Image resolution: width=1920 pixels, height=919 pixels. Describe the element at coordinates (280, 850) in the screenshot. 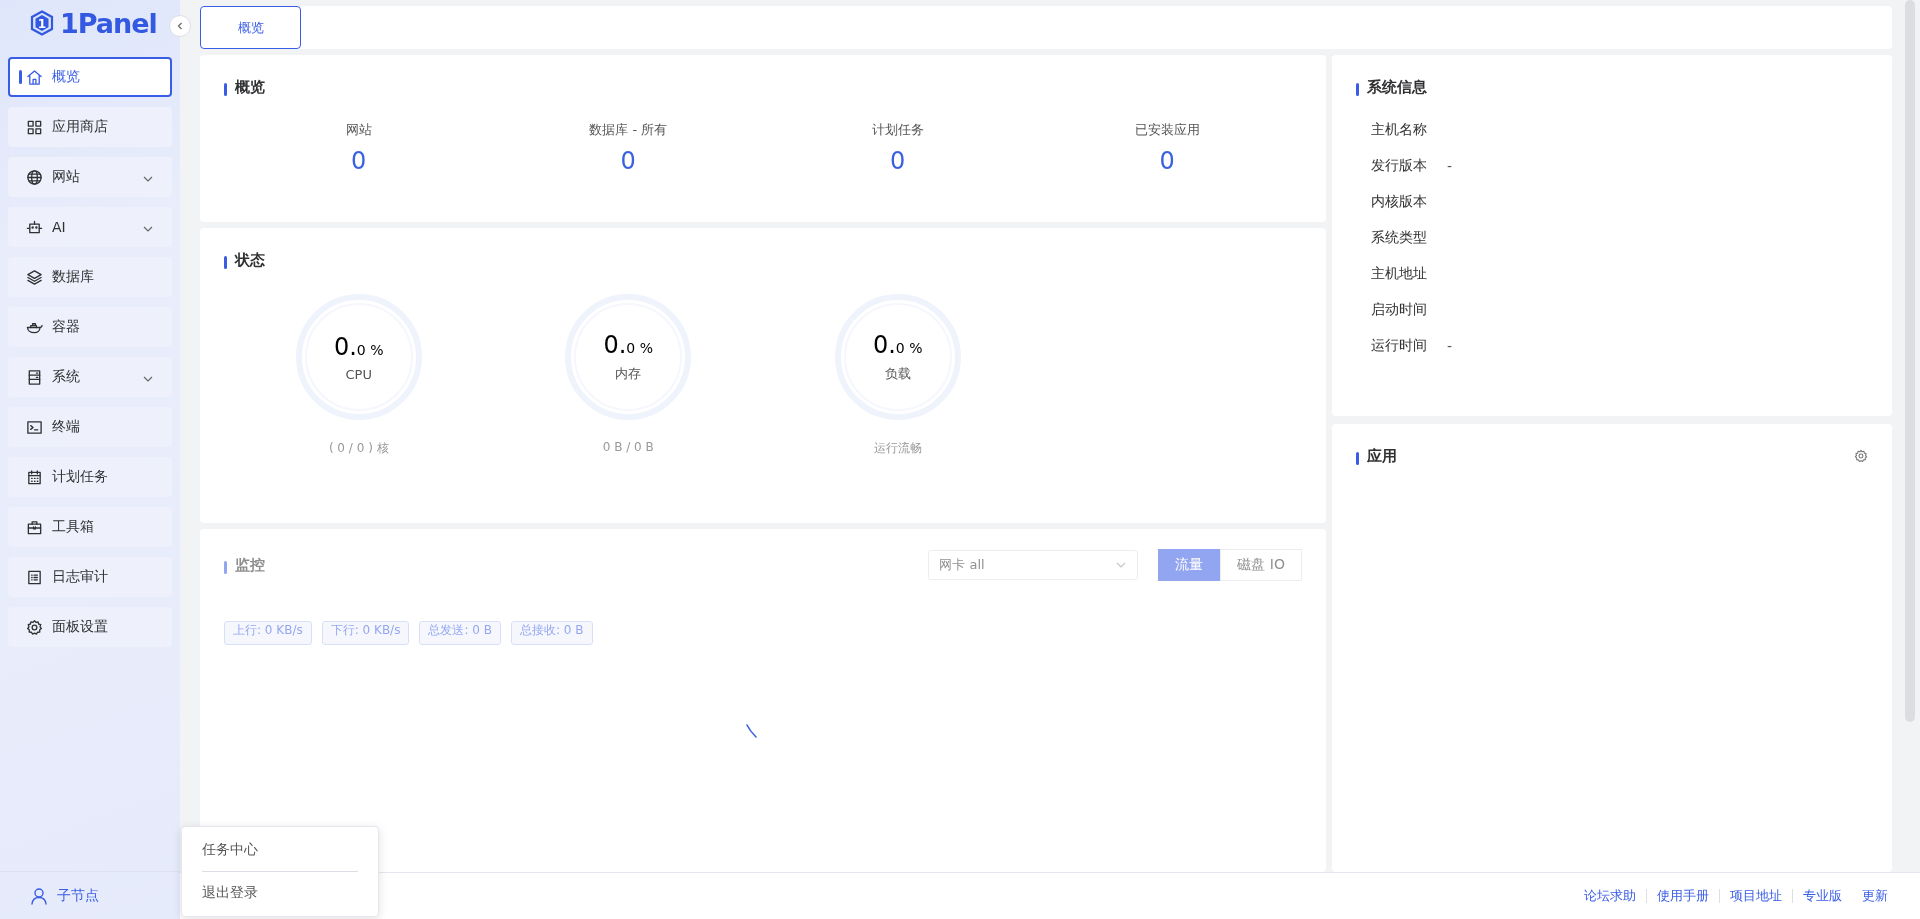

I see `menu-item: 任务中心` at that location.